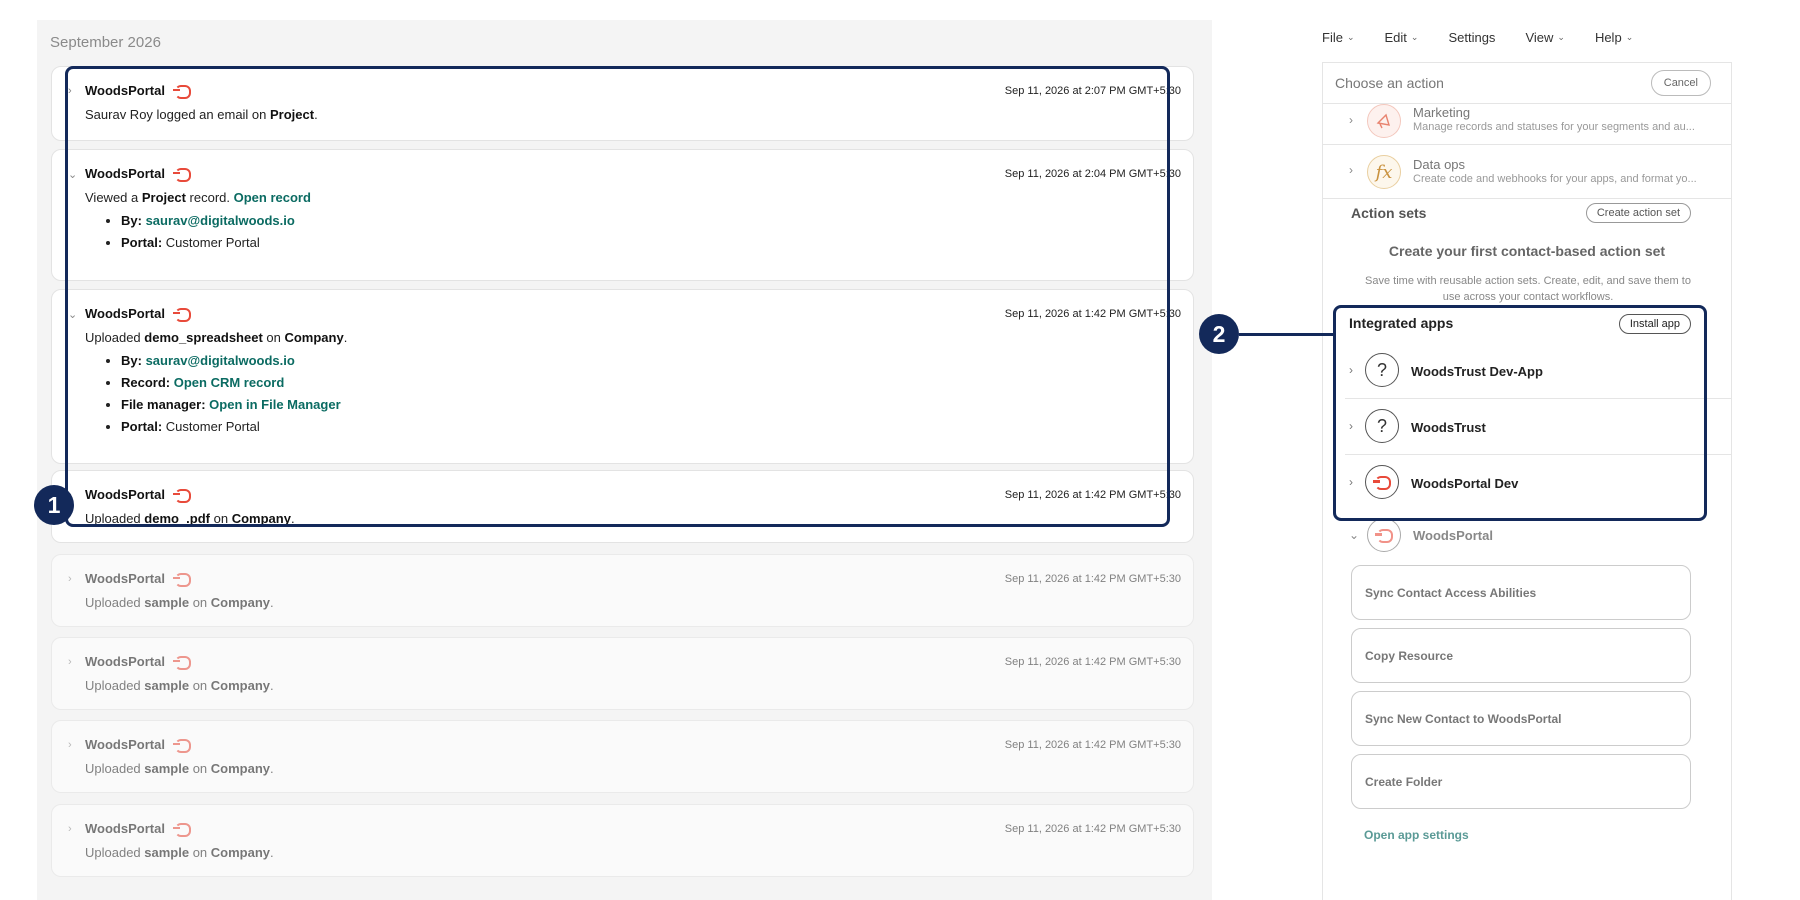  What do you see at coordinates (1614, 37) in the screenshot?
I see `menu-help: Help ⌄` at bounding box center [1614, 37].